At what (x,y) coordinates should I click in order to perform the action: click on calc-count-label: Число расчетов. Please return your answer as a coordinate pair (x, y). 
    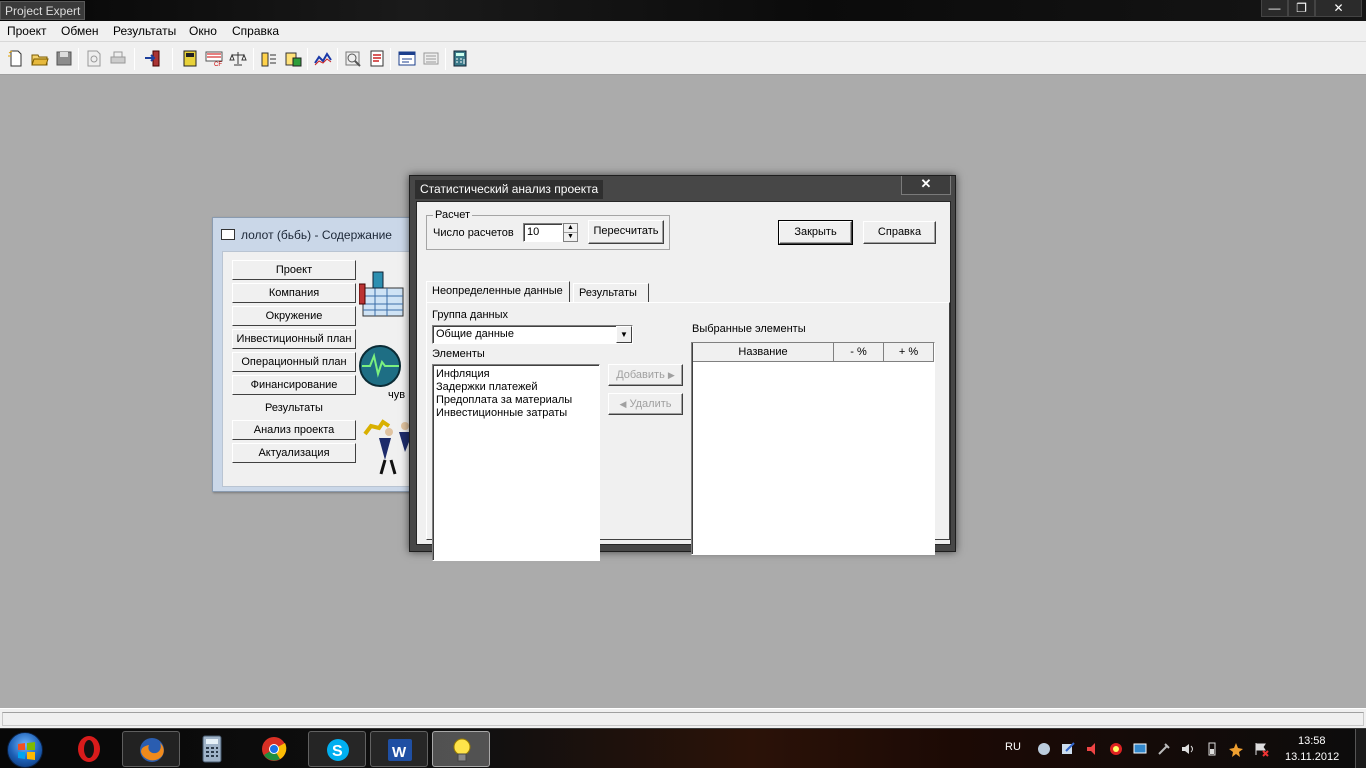
    Looking at the image, I should click on (473, 233).